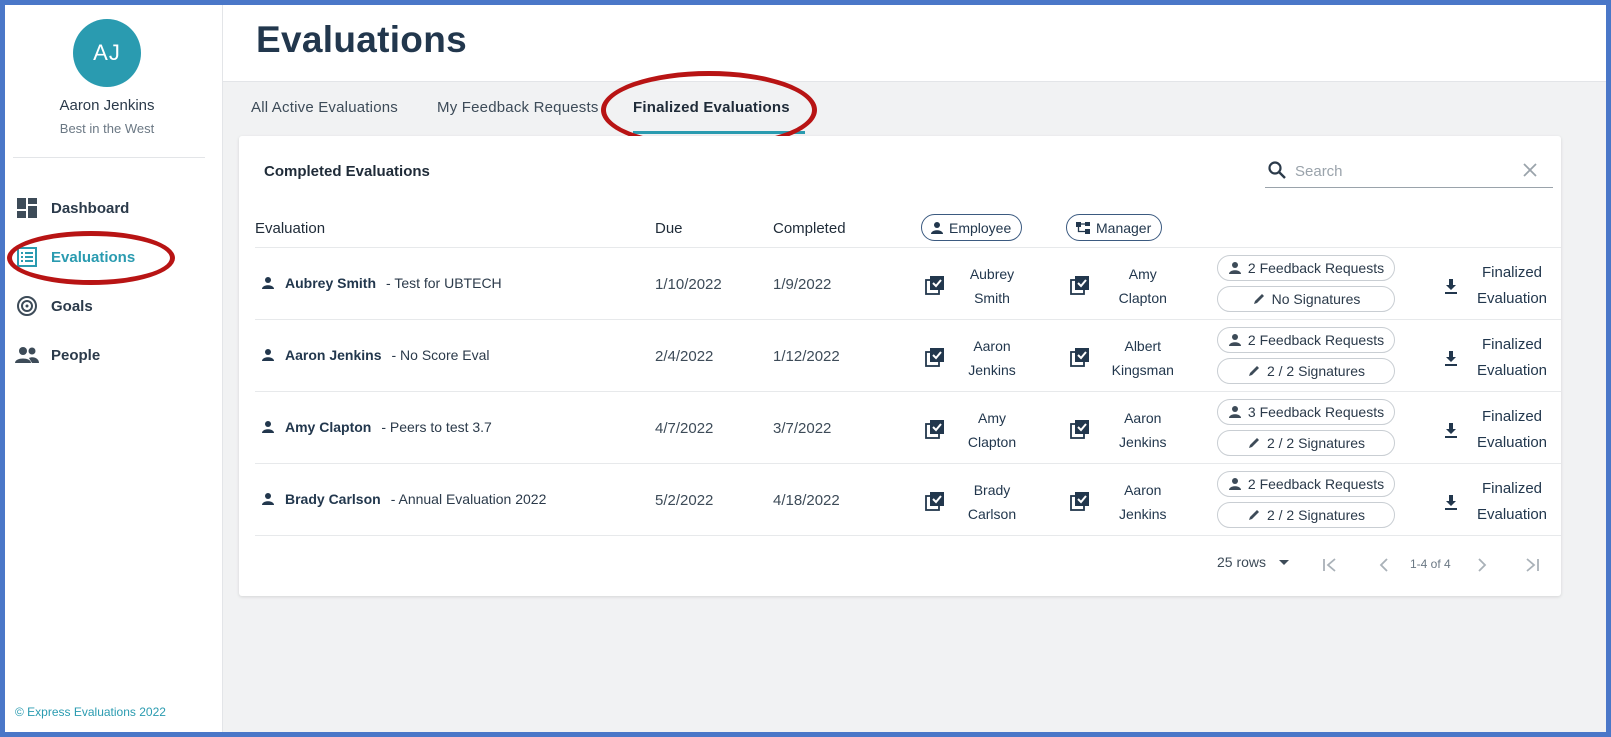 This screenshot has width=1611, height=737. I want to click on employee-link: Amy Clapton, so click(328, 427).